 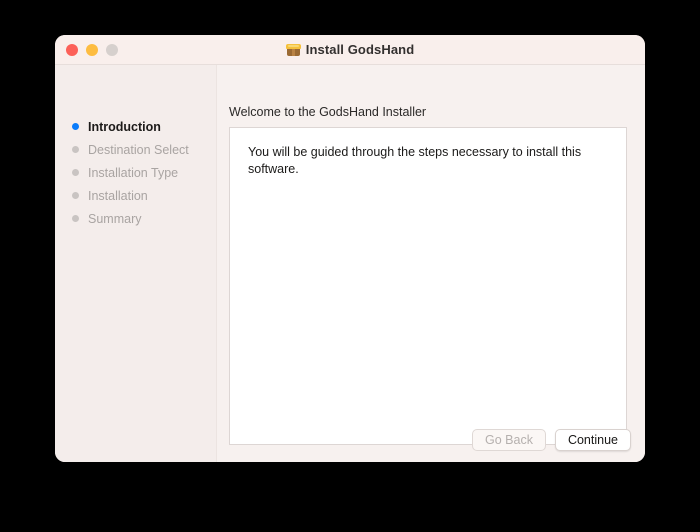 I want to click on sidebar-item-summary: Summary, so click(x=135, y=218).